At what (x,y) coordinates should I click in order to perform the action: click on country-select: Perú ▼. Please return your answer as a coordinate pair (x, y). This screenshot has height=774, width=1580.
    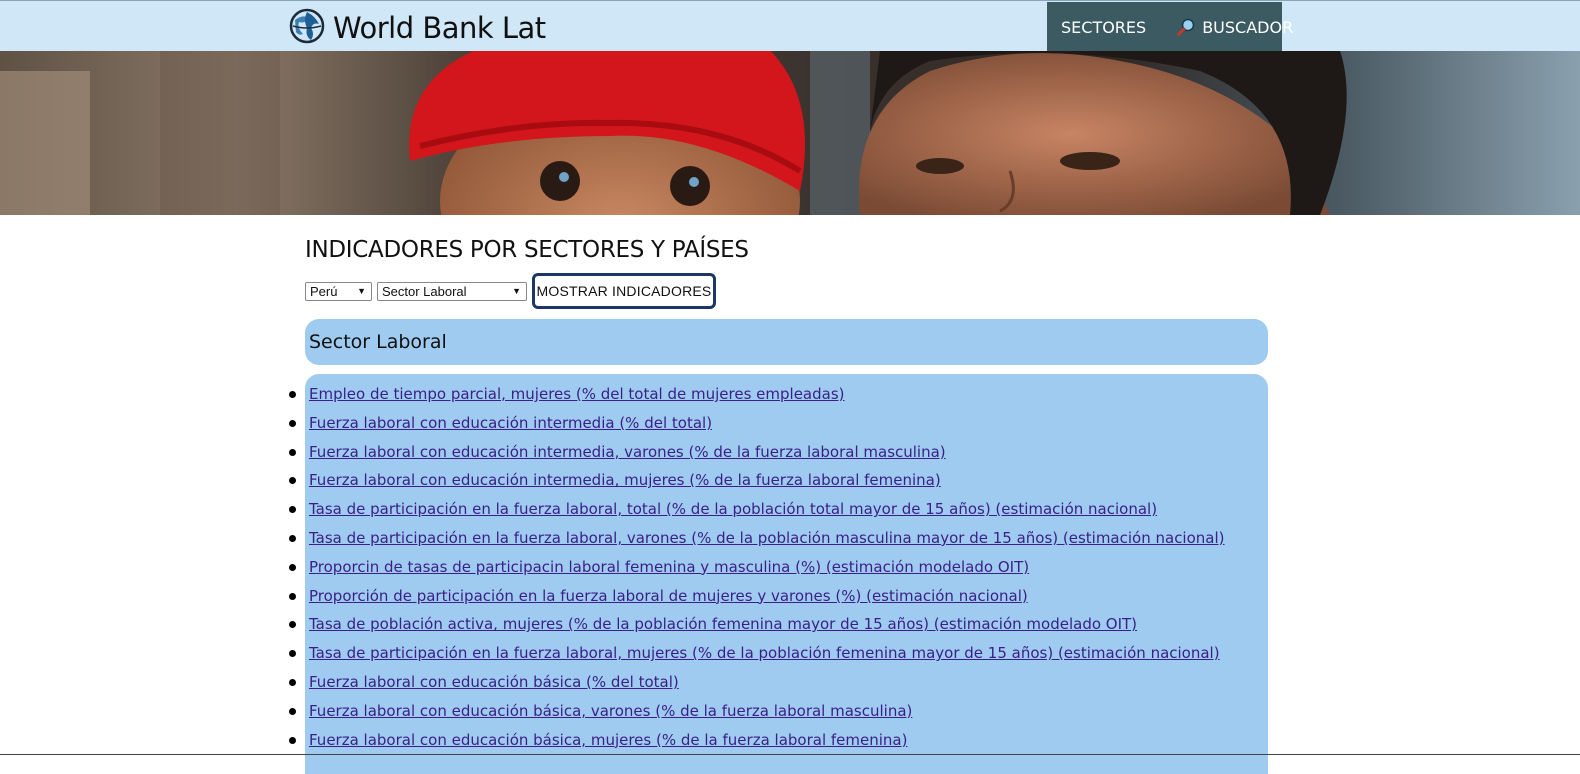
    Looking at the image, I should click on (338, 291).